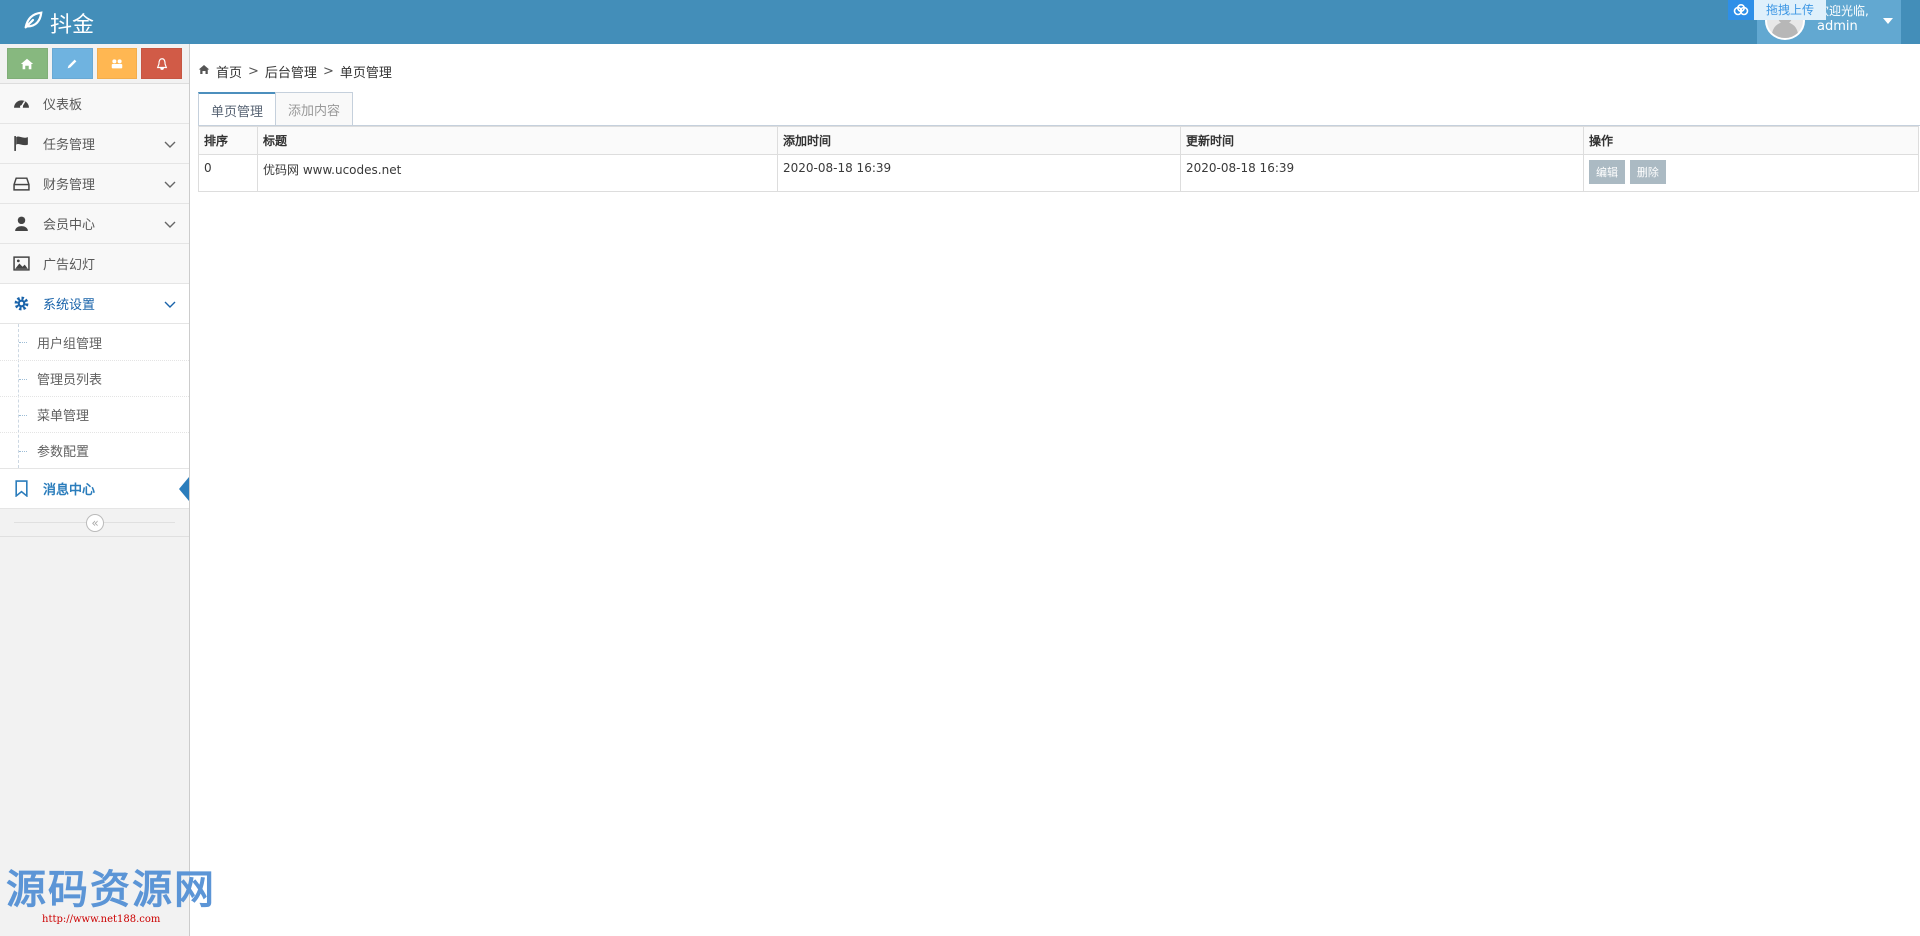 The width and height of the screenshot is (1920, 936). I want to click on tab-add-content: 添加内容, so click(314, 109).